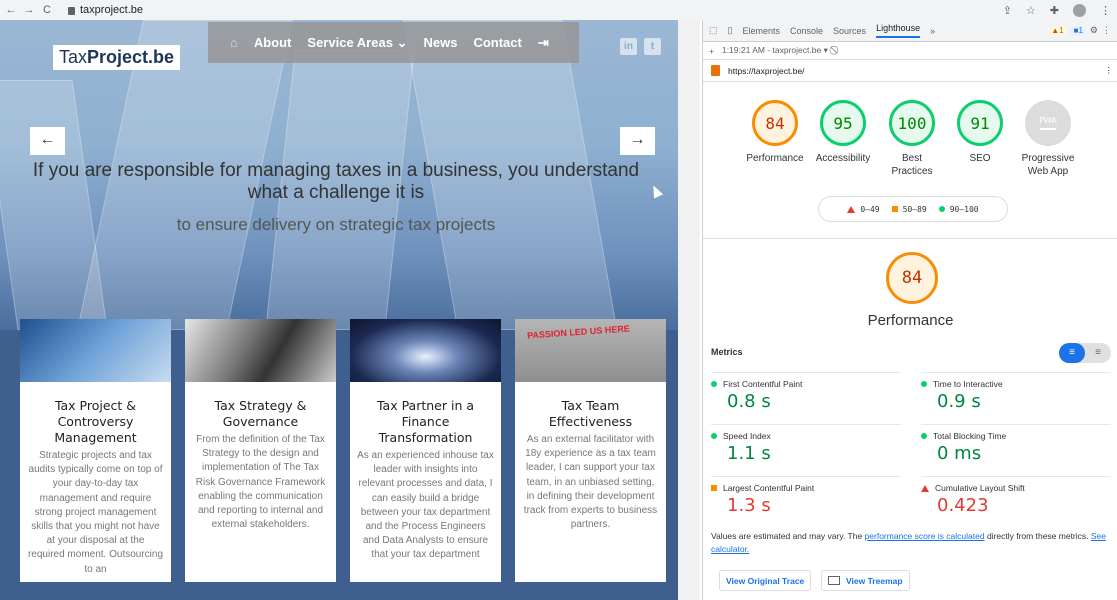 This screenshot has width=1117, height=600. Describe the element at coordinates (1016, 449) in the screenshot. I see `metric-tbt: Total Blocking Time 0 ms` at that location.